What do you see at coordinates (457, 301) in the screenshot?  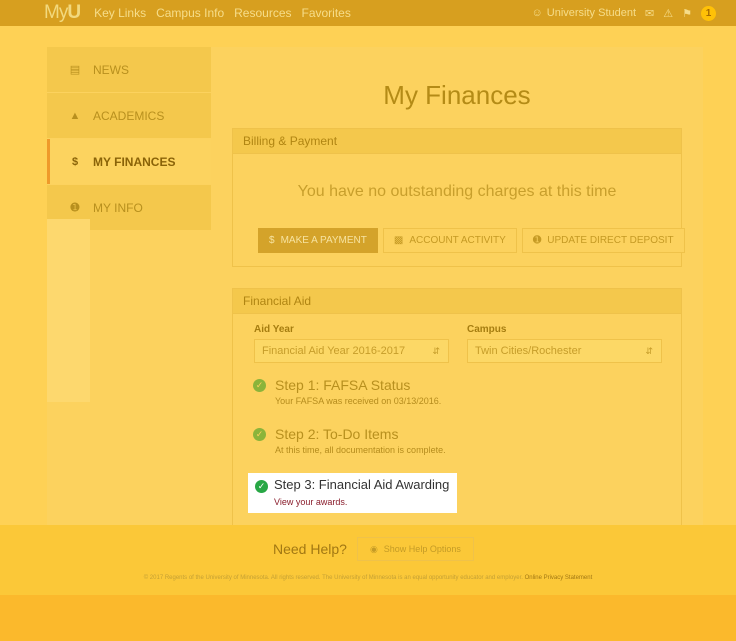 I see `financial-aid-header: Financial Aid` at bounding box center [457, 301].